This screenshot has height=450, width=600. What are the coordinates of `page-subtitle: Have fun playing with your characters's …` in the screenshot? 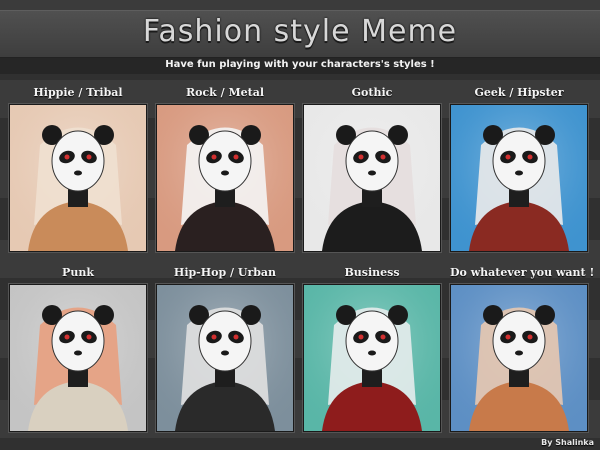 It's located at (300, 64).